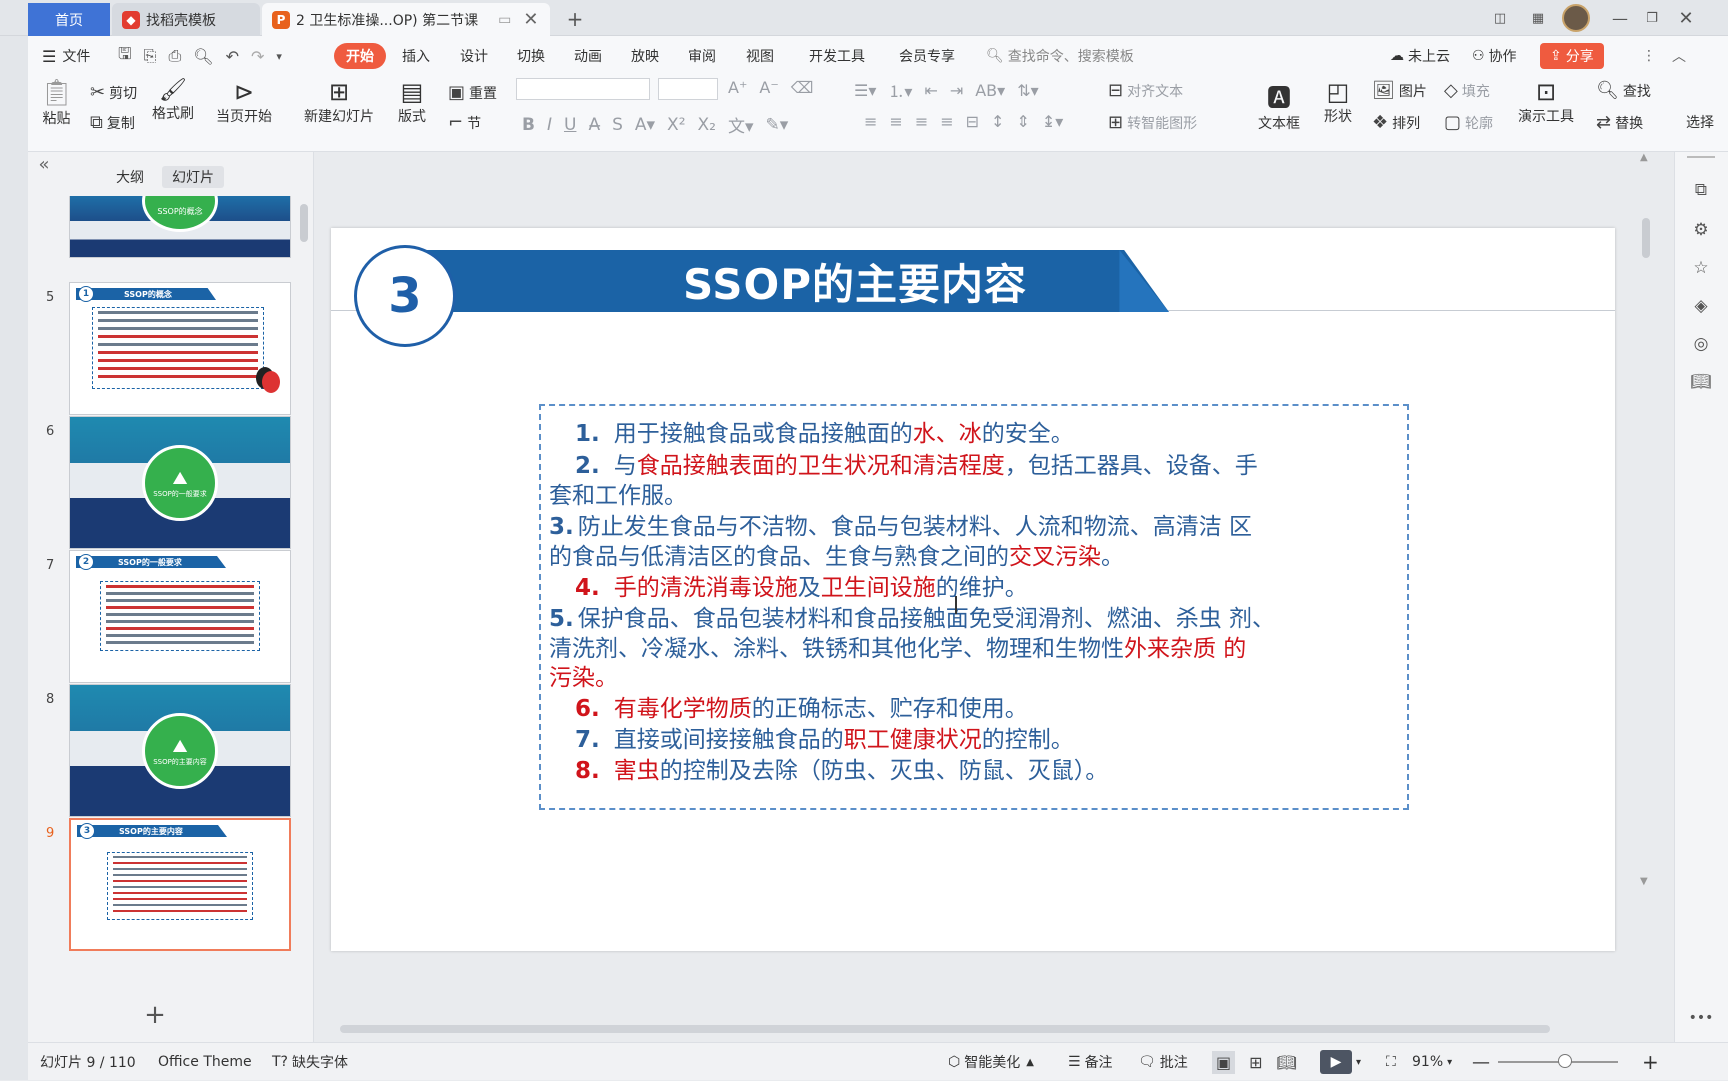  Describe the element at coordinates (1224, 1062) in the screenshot. I see `normal-view-icon: ▣` at that location.